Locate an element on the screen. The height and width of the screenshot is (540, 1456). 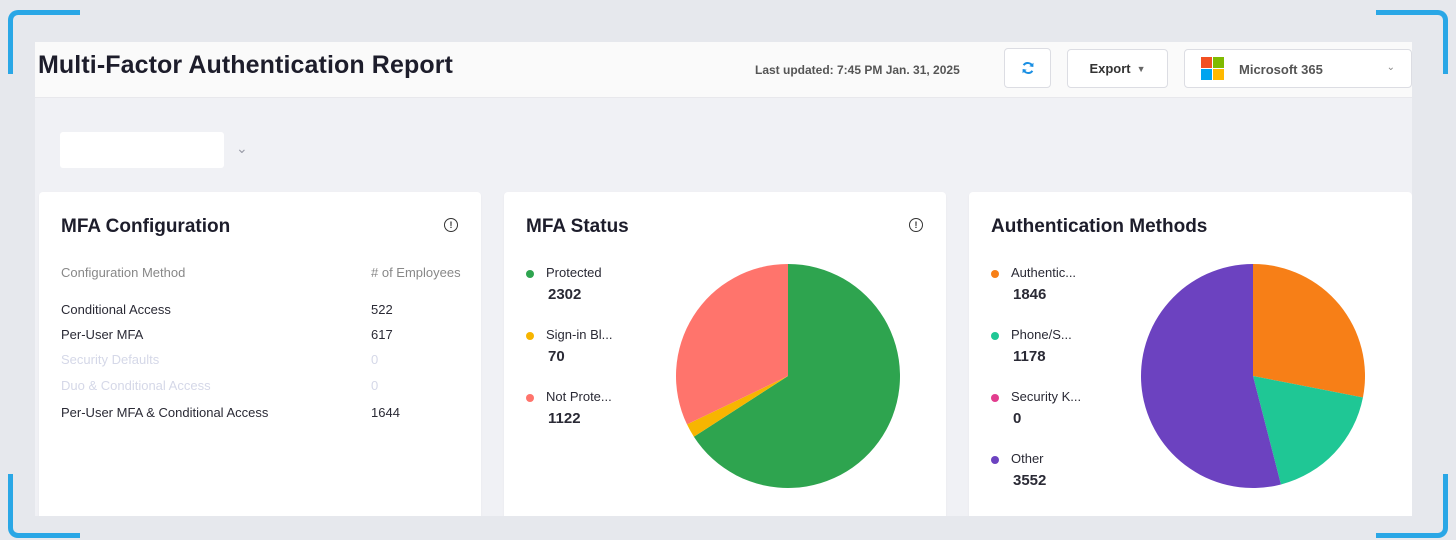
config-method: Per-User MFA is located at coordinates (102, 334).